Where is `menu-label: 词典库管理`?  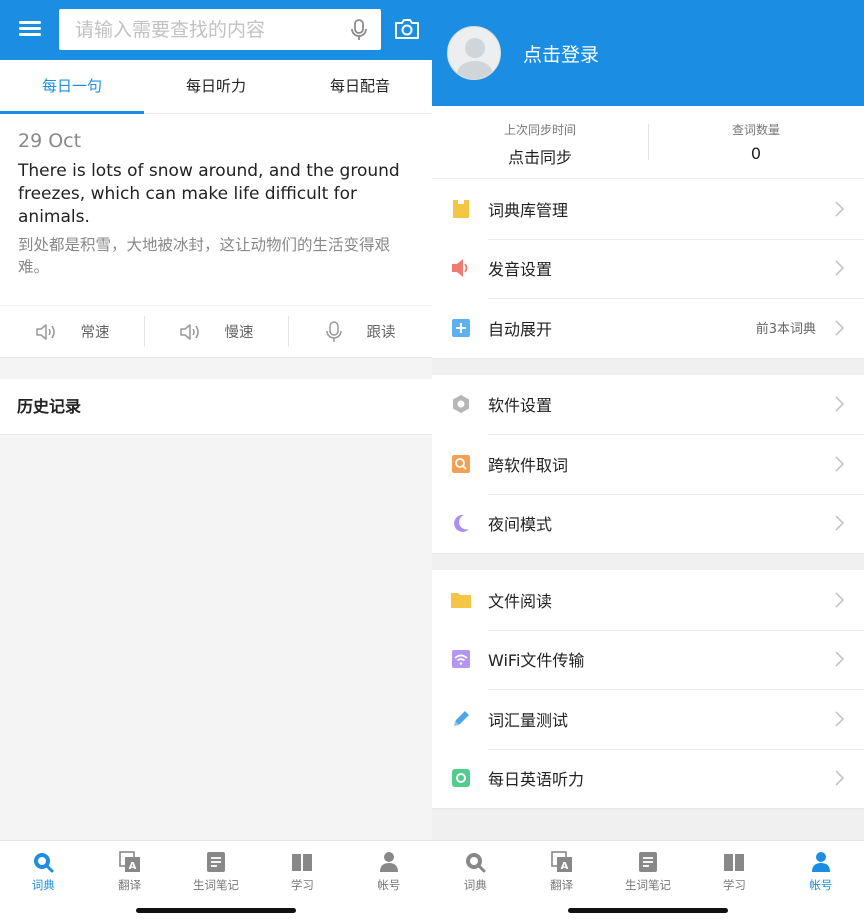
menu-label: 词典库管理 is located at coordinates (528, 210).